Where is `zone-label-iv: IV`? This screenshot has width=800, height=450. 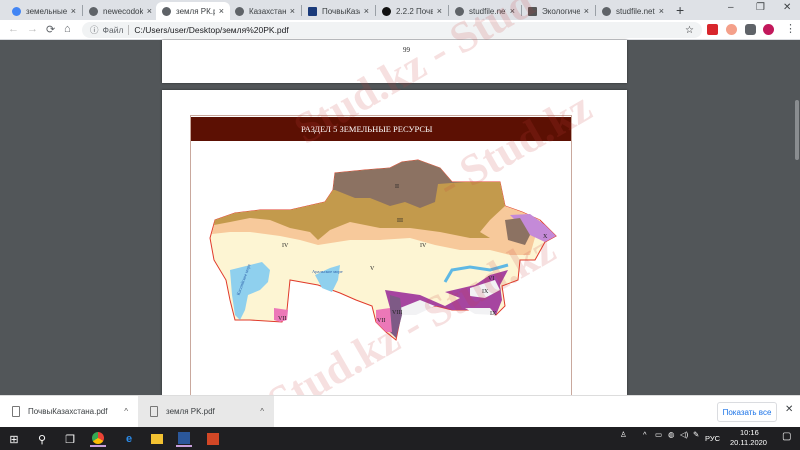 zone-label-iv: IV is located at coordinates (285, 246).